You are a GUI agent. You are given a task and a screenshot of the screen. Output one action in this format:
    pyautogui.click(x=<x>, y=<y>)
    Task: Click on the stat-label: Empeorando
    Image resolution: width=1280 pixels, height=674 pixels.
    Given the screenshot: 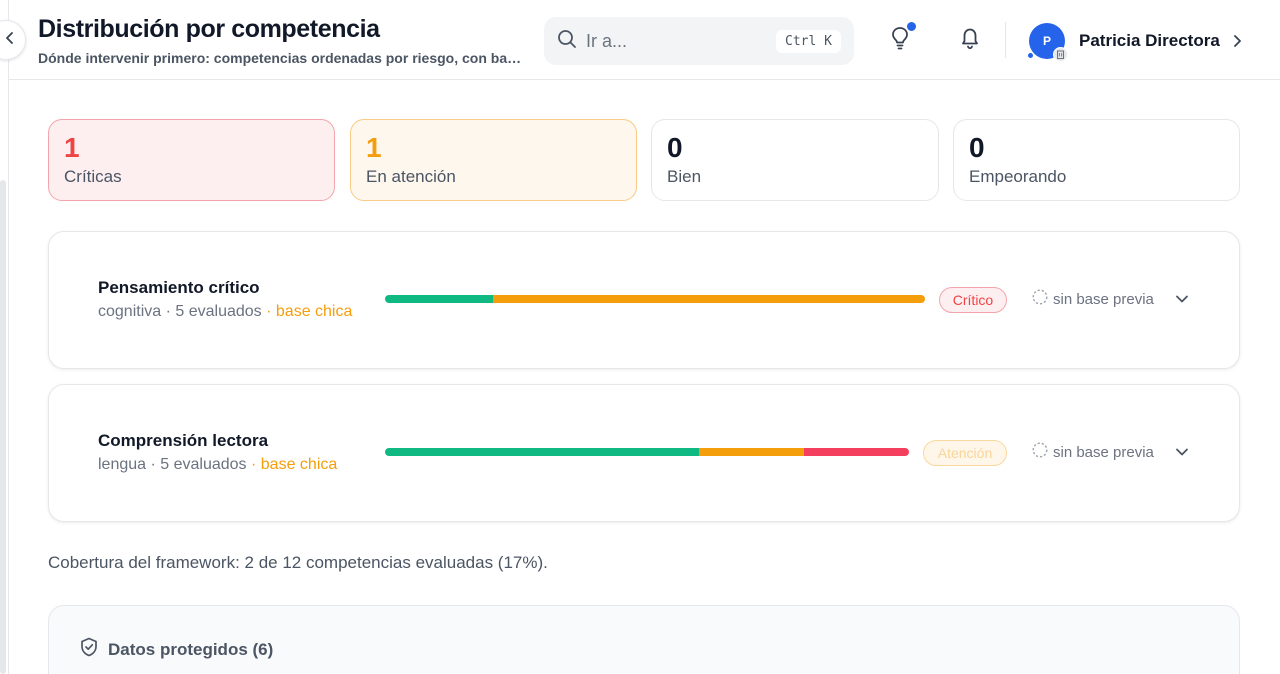 What is the action you would take?
    pyautogui.click(x=1018, y=176)
    